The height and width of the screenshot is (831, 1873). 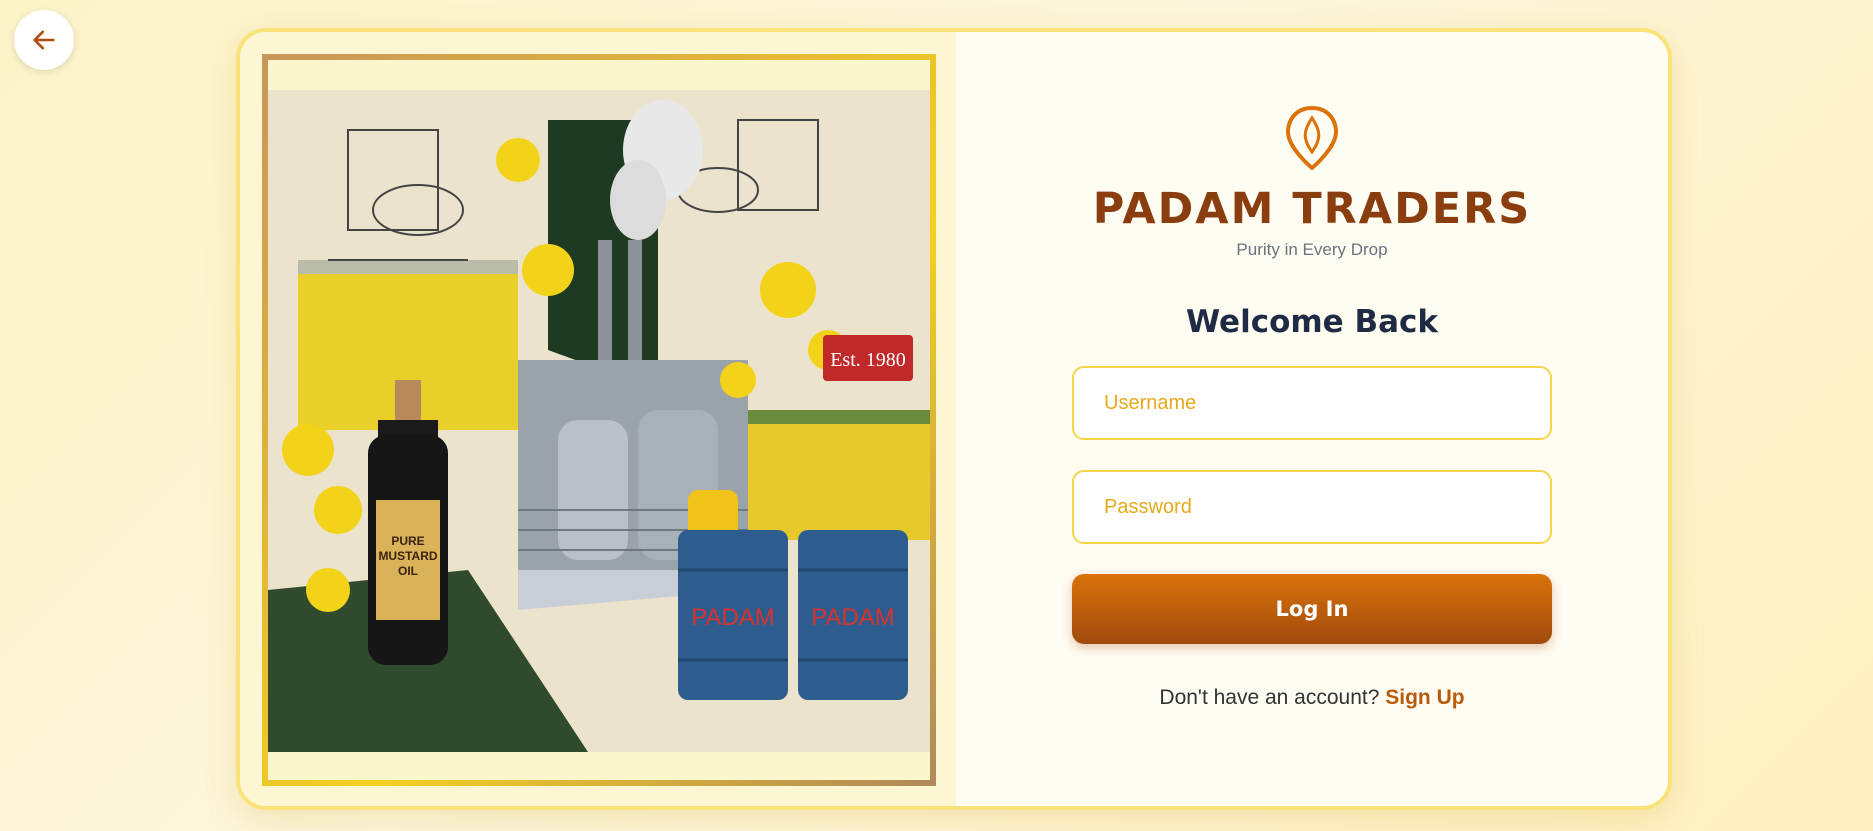 I want to click on login-button: Log In, so click(x=1312, y=609).